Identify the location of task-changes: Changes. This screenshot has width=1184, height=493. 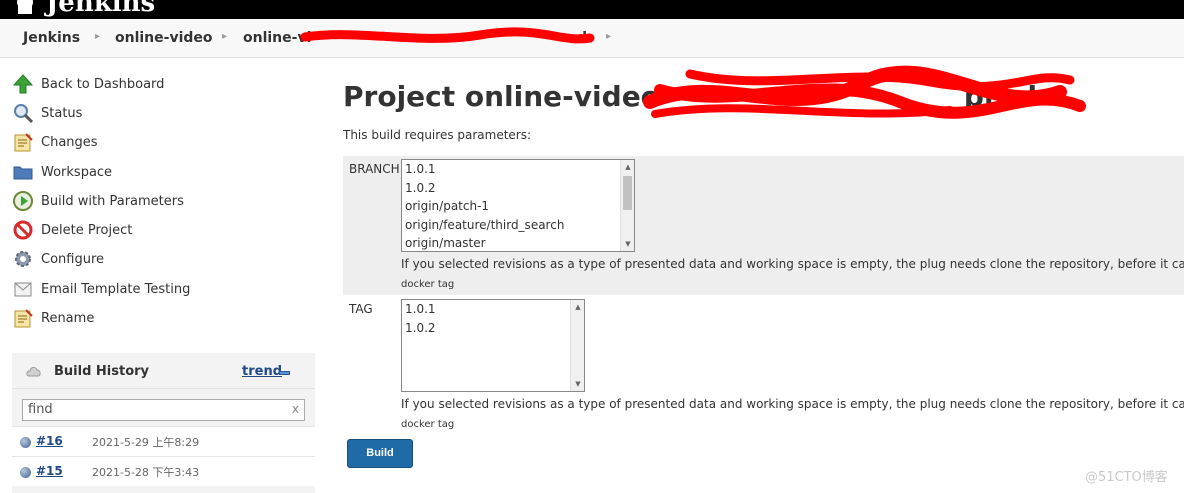
(55, 142).